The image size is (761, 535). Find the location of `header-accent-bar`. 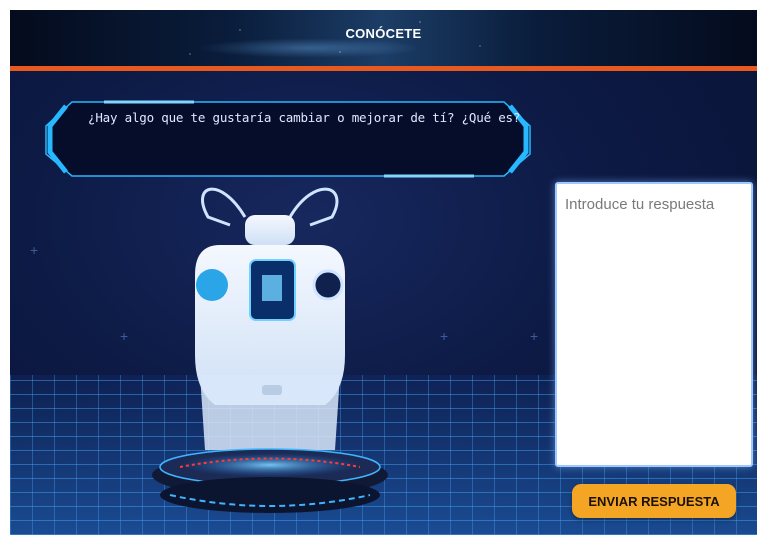

header-accent-bar is located at coordinates (383, 68).